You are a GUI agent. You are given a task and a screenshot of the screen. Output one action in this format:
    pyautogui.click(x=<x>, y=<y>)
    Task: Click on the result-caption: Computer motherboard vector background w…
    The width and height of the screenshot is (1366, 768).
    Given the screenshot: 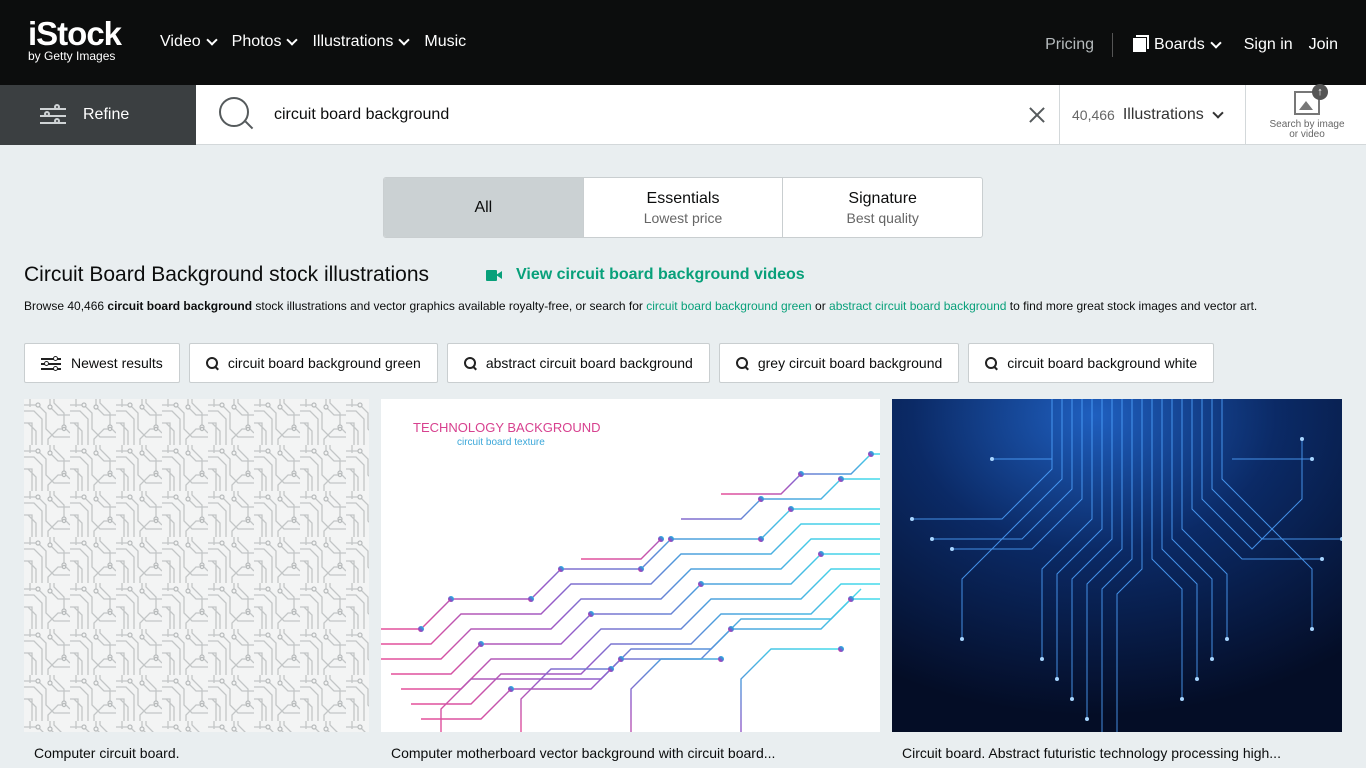 What is the action you would take?
    pyautogui.click(x=583, y=753)
    